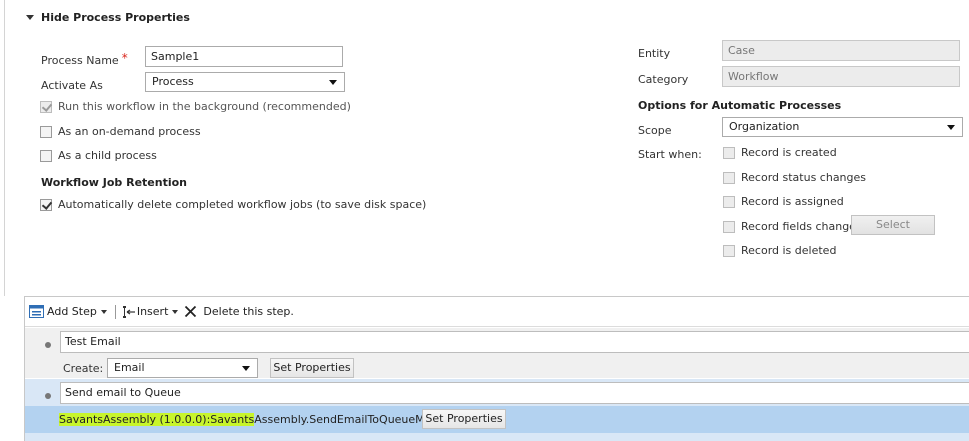 The image size is (969, 441). What do you see at coordinates (740, 105) in the screenshot?
I see `options-title: Options for Automatic Processes` at bounding box center [740, 105].